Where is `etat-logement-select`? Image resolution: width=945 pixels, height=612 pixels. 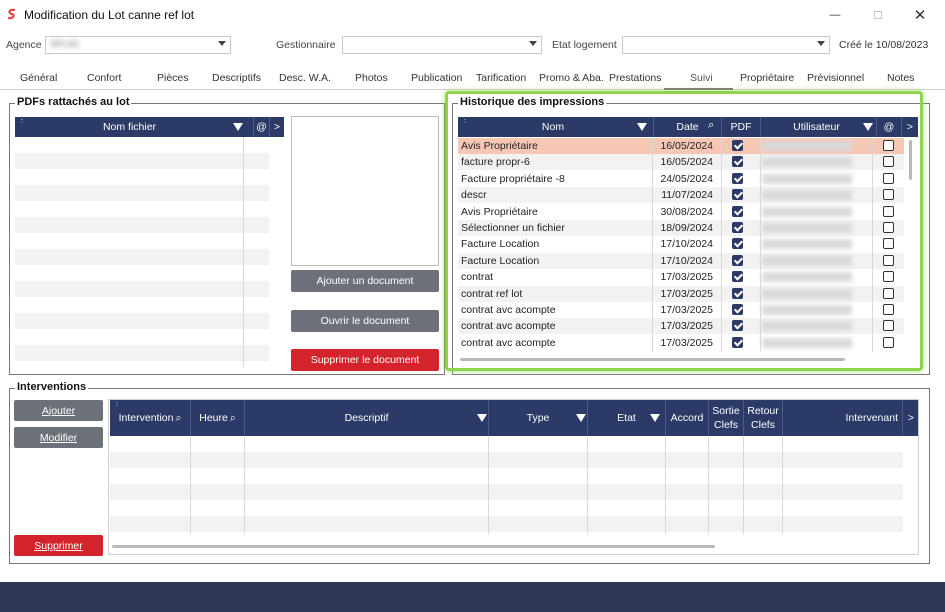 etat-logement-select is located at coordinates (726, 45).